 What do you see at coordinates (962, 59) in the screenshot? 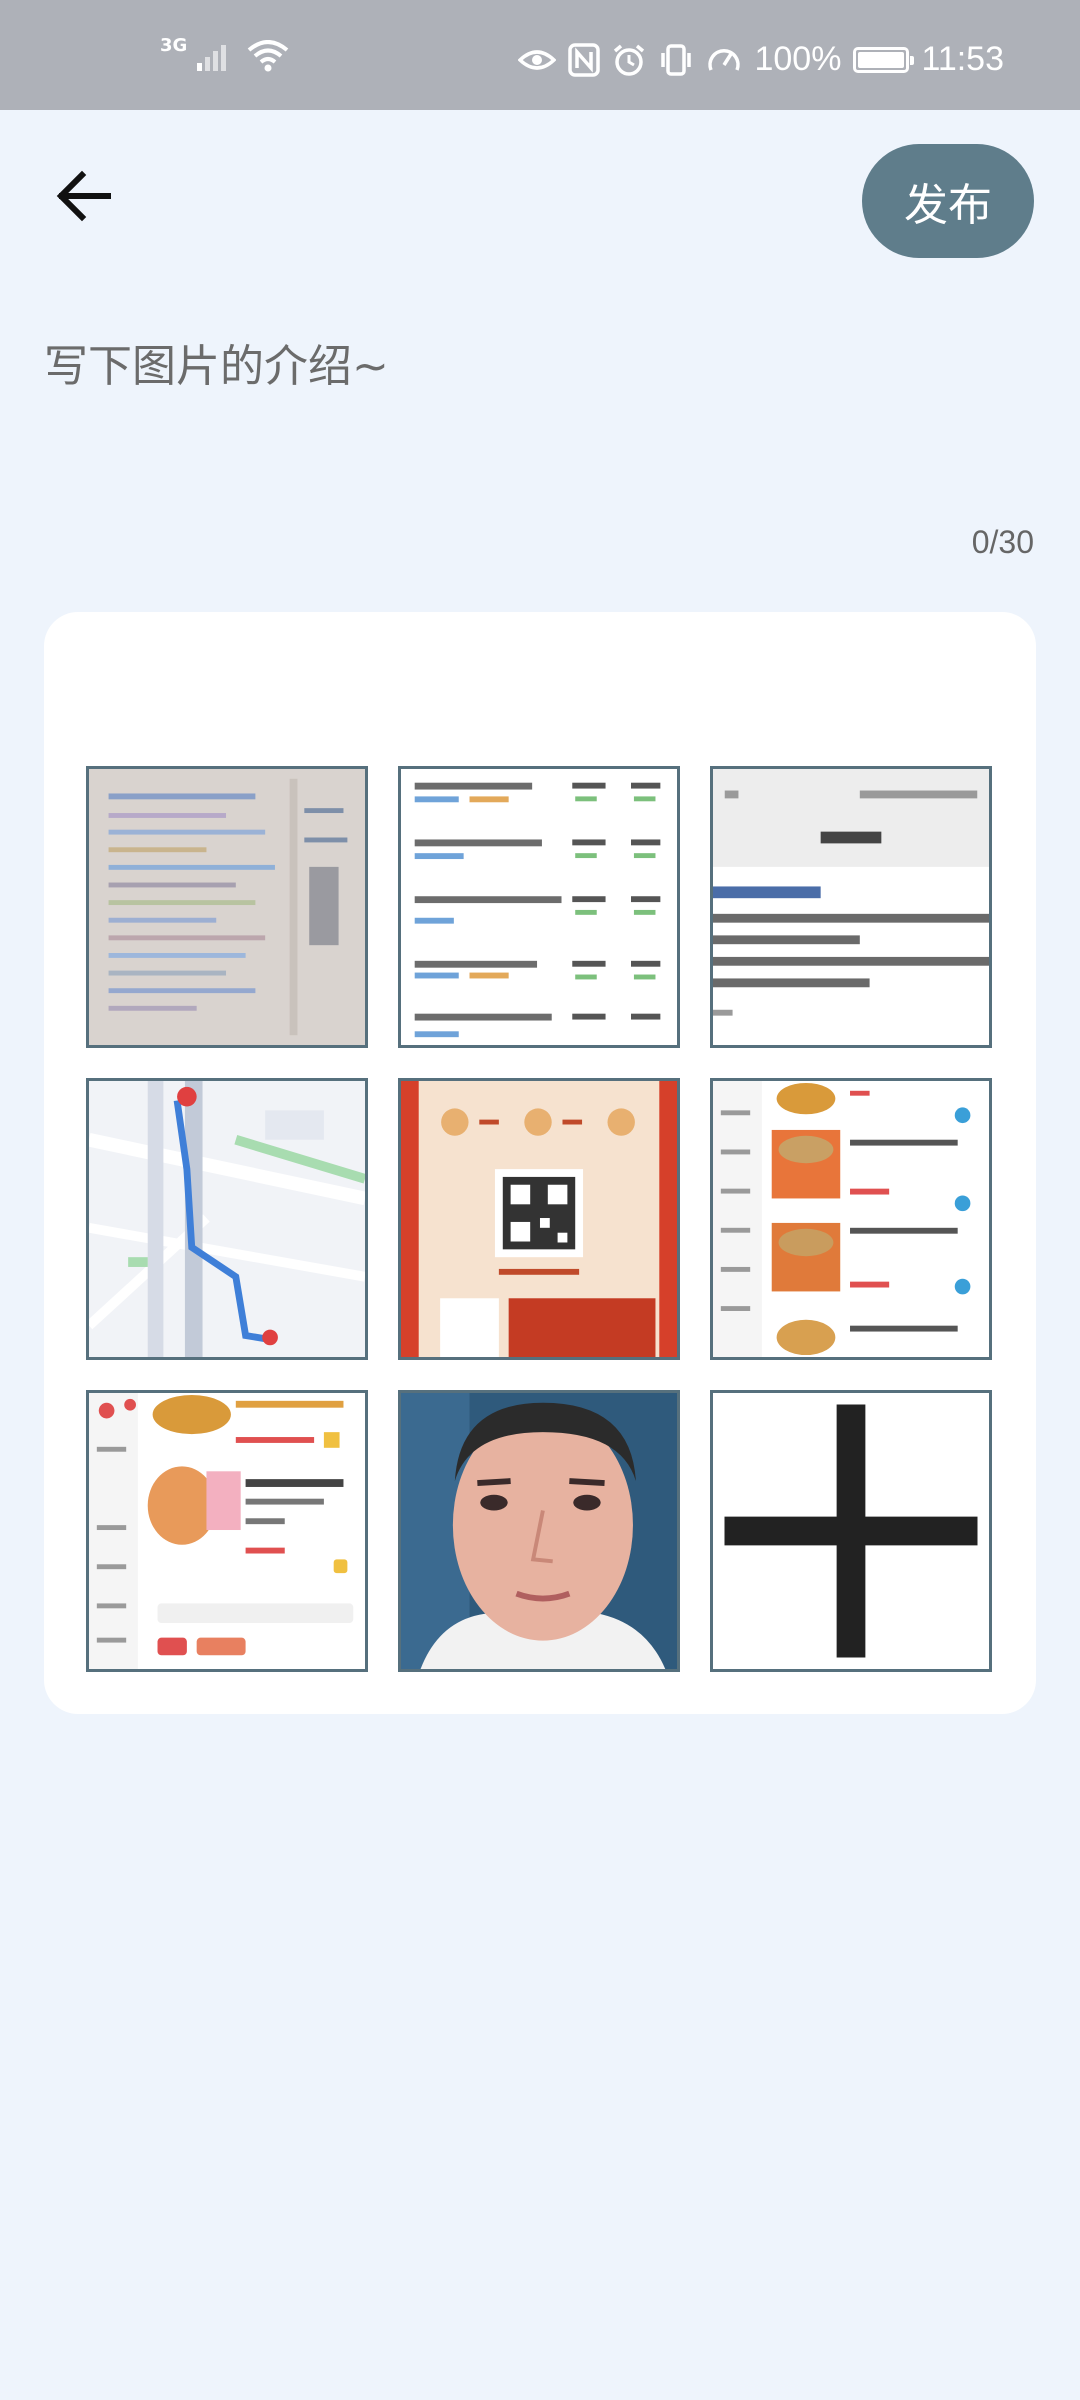
I see `clock: 11:53` at bounding box center [962, 59].